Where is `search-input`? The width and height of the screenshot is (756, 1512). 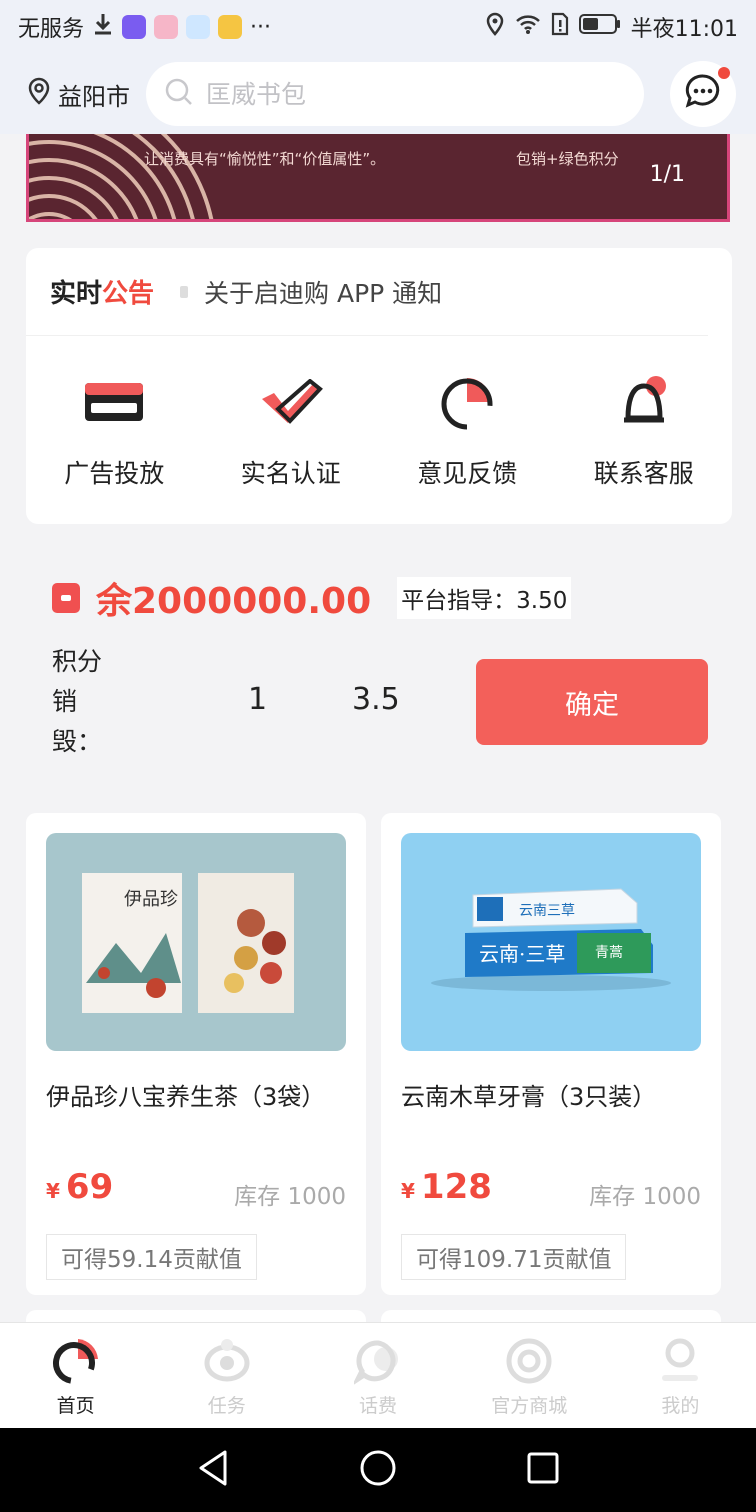 search-input is located at coordinates (406, 94).